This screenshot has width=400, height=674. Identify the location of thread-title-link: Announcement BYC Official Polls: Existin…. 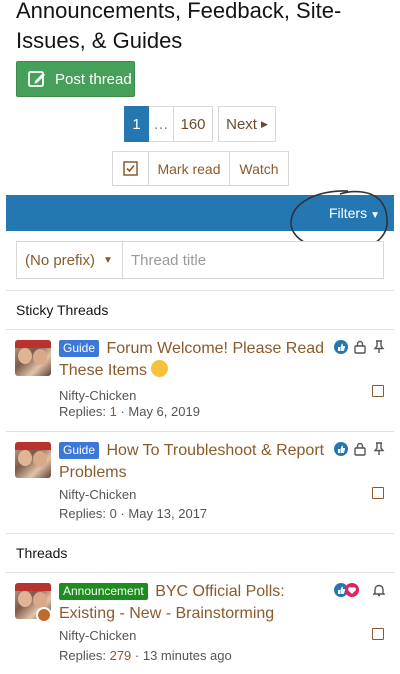
(194, 603).